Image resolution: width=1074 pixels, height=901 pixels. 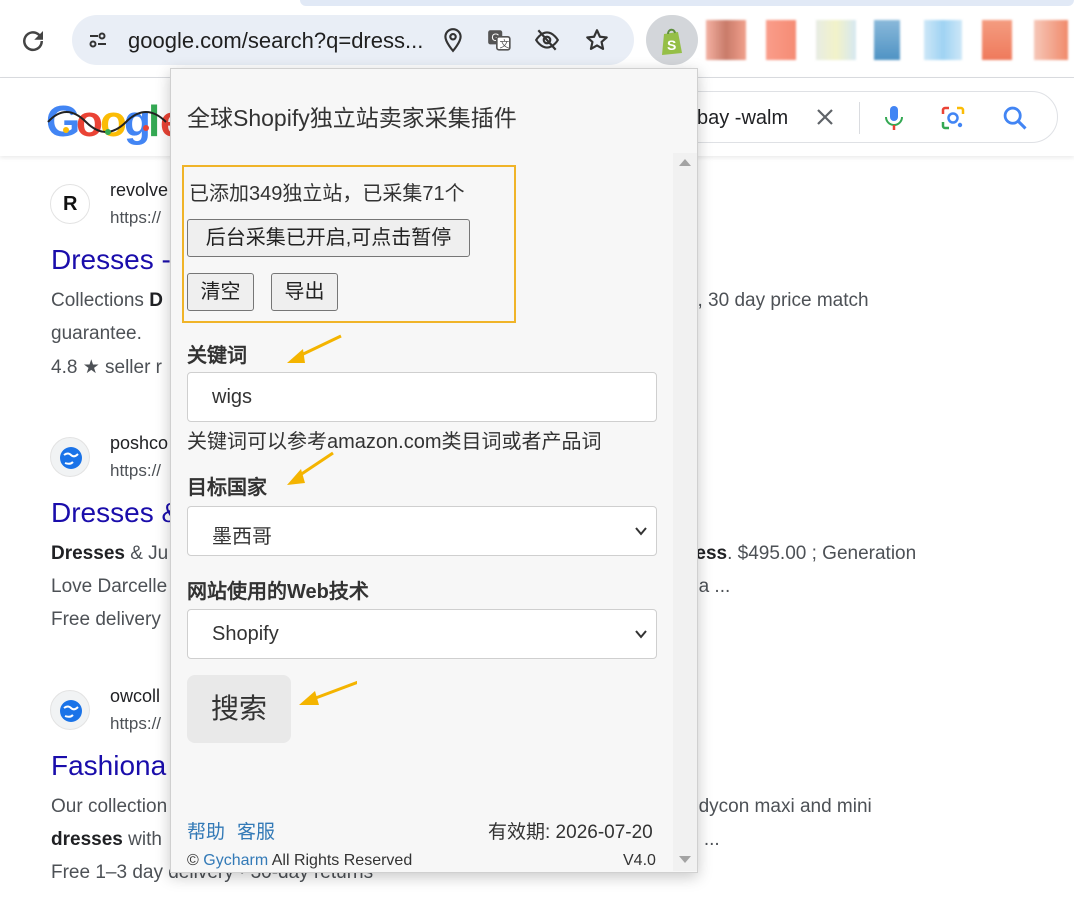 I want to click on help-link: 帮助, so click(x=206, y=830).